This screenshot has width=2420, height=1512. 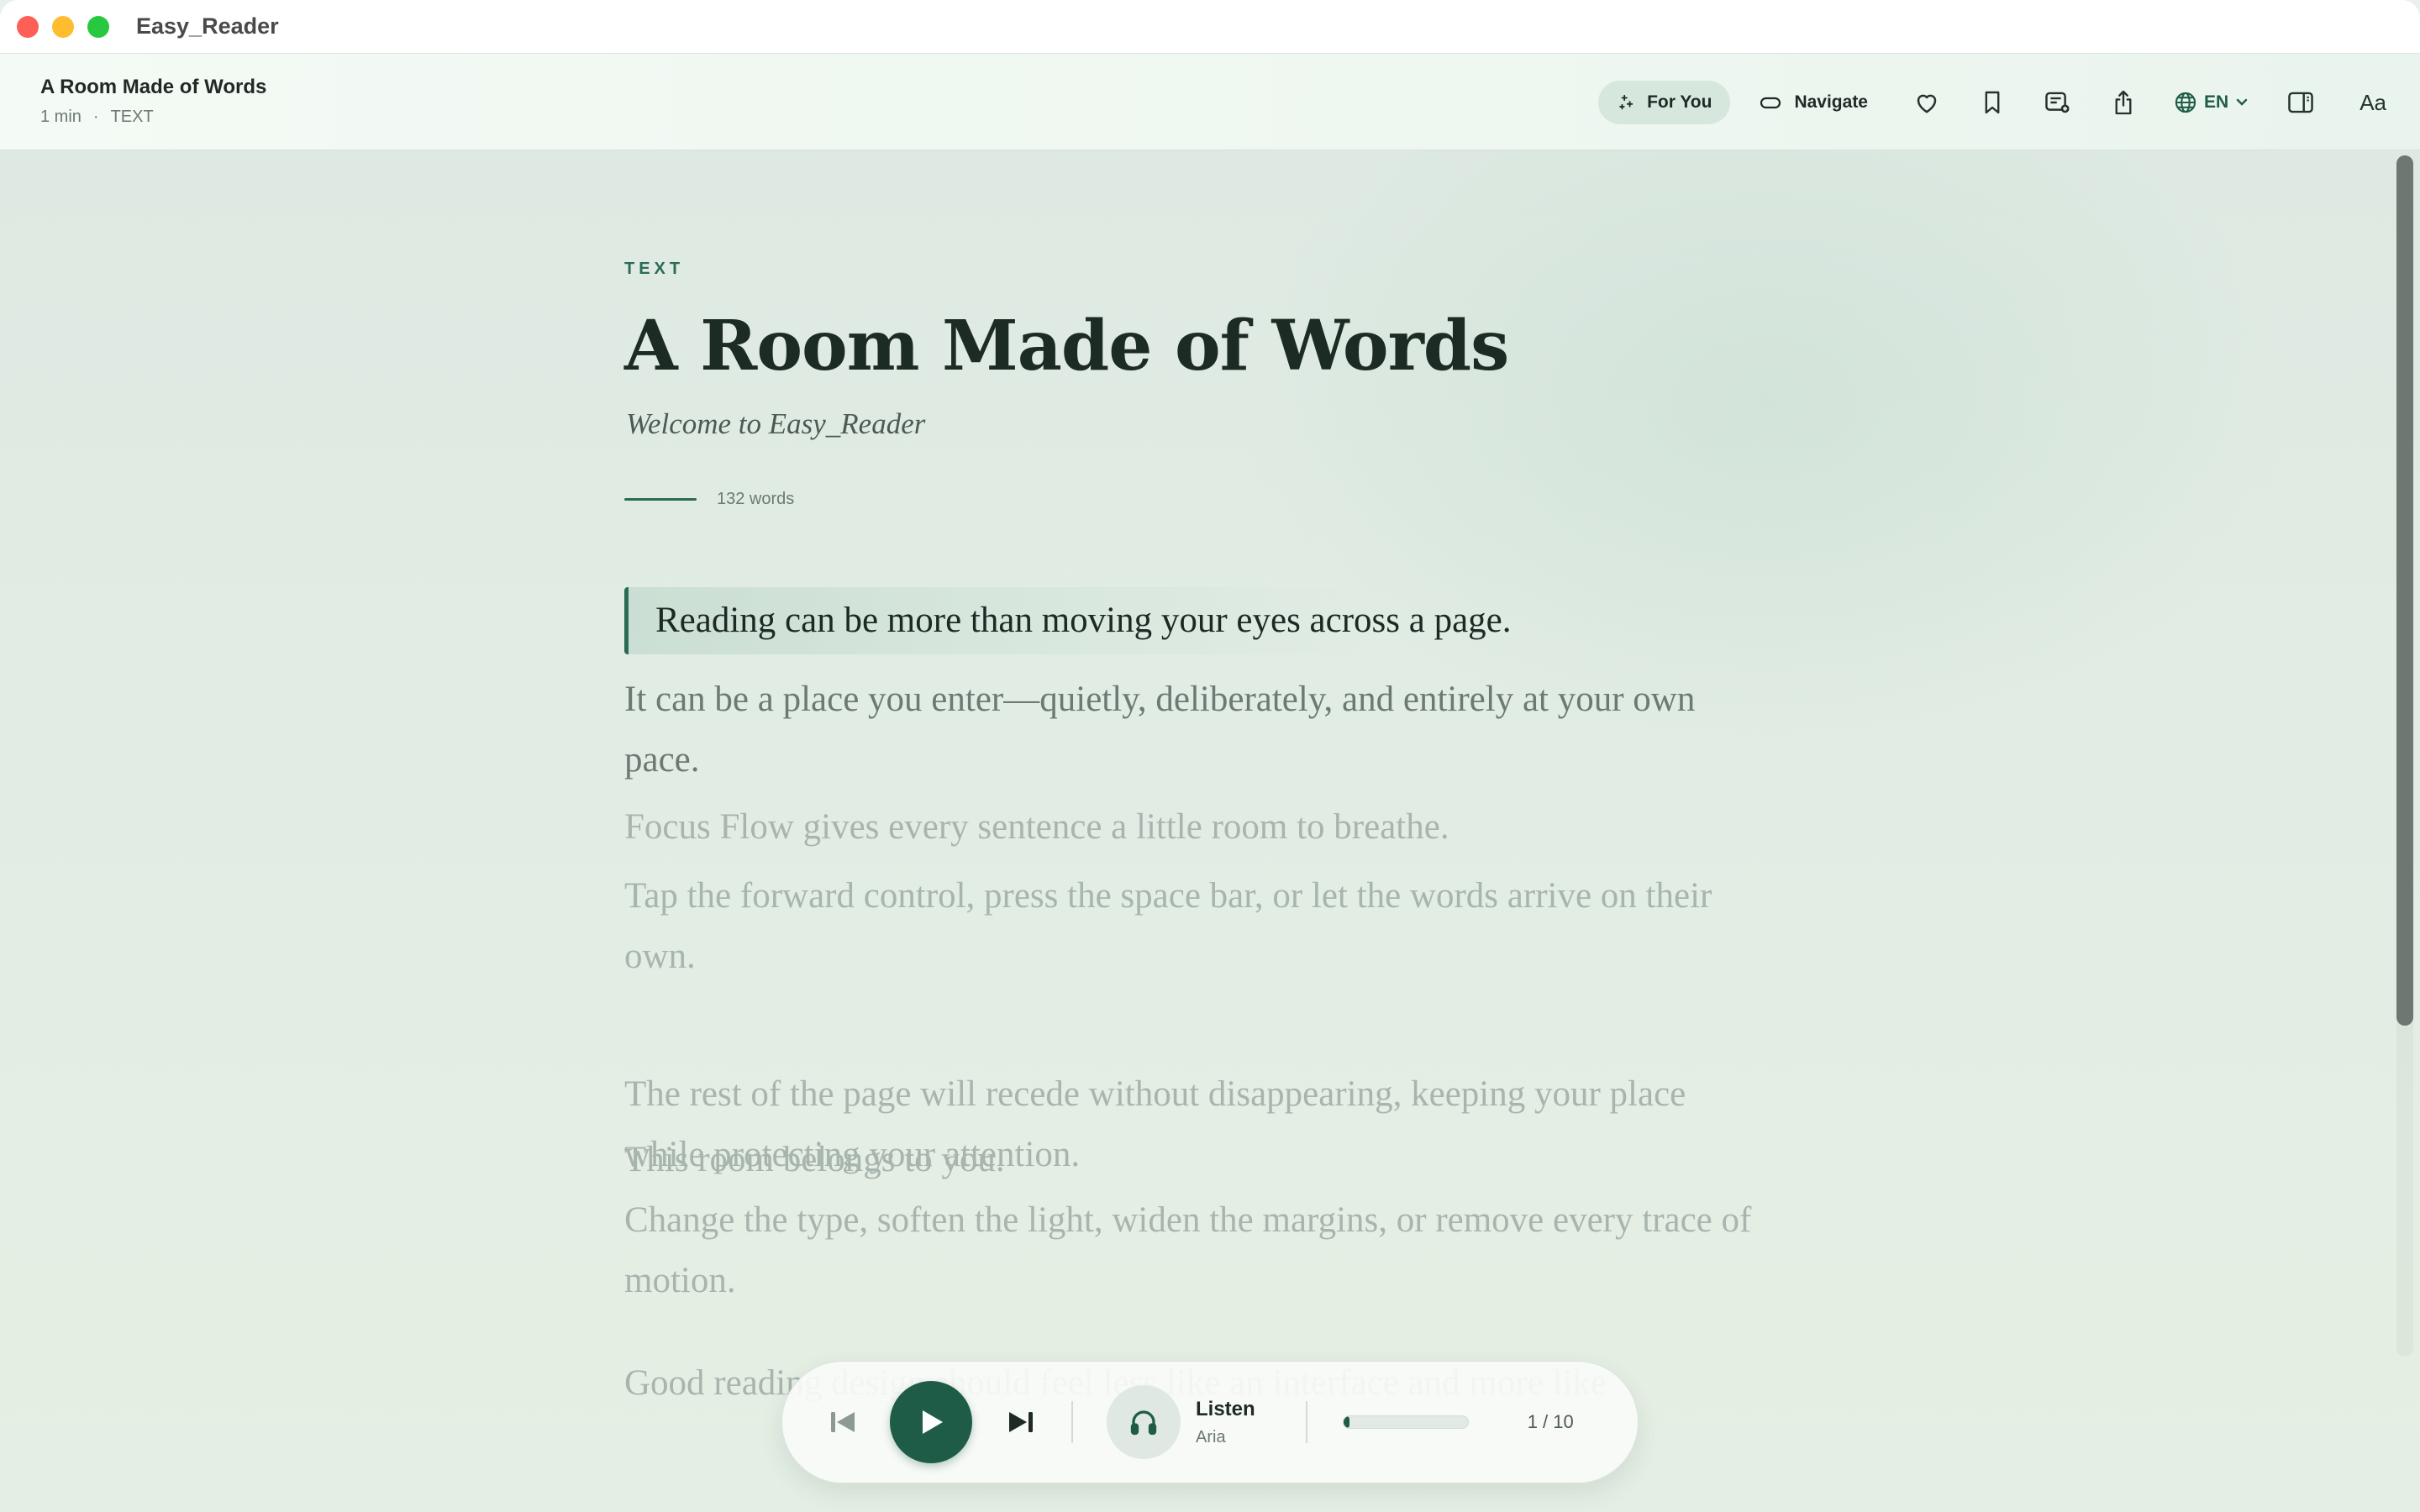 I want to click on play-button, so click(x=931, y=1422).